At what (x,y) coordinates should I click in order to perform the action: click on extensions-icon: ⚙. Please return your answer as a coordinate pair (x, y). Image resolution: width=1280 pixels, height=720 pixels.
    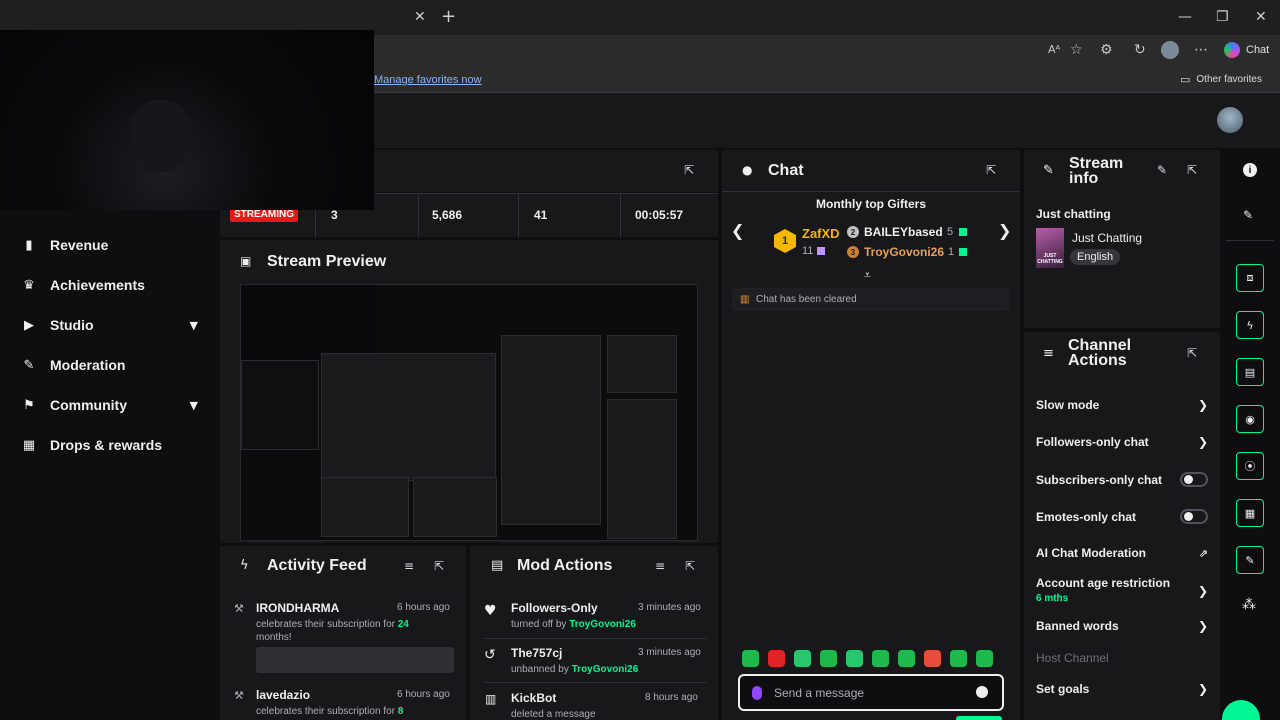
    Looking at the image, I should click on (1106, 50).